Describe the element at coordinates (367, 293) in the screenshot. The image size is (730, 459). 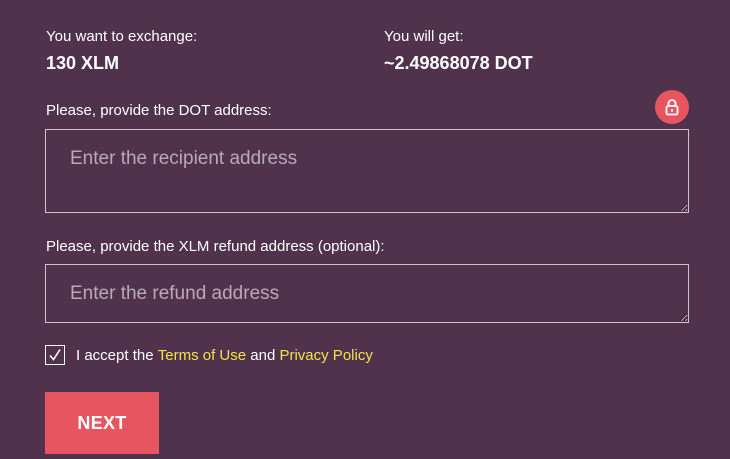
I see `refund-address-input` at that location.